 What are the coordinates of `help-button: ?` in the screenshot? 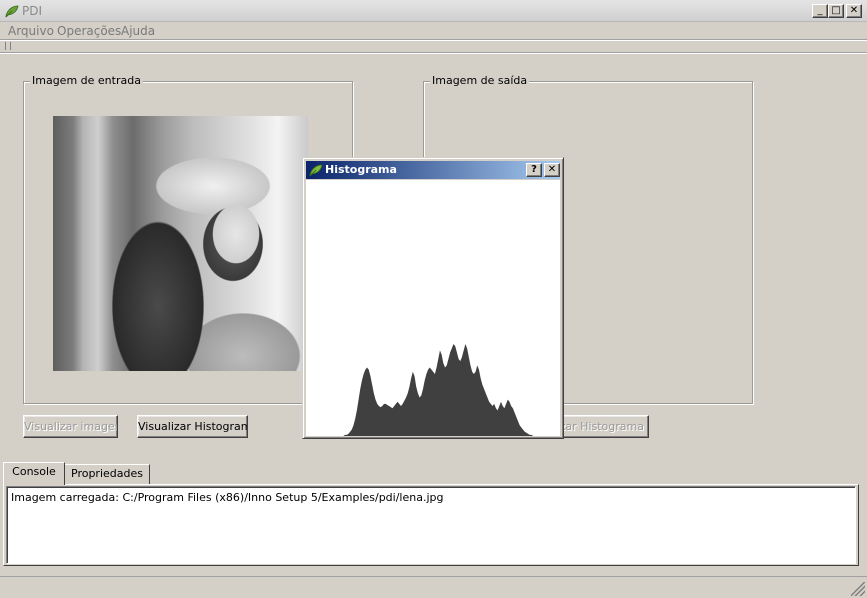 It's located at (534, 170).